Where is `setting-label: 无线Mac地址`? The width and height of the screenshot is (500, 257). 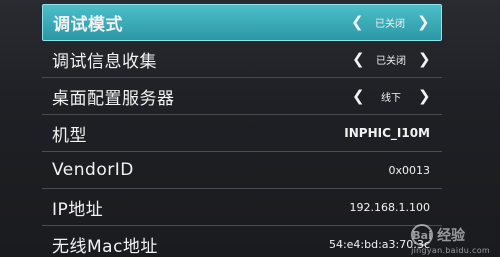
setting-label: 无线Mac地址 is located at coordinates (105, 246).